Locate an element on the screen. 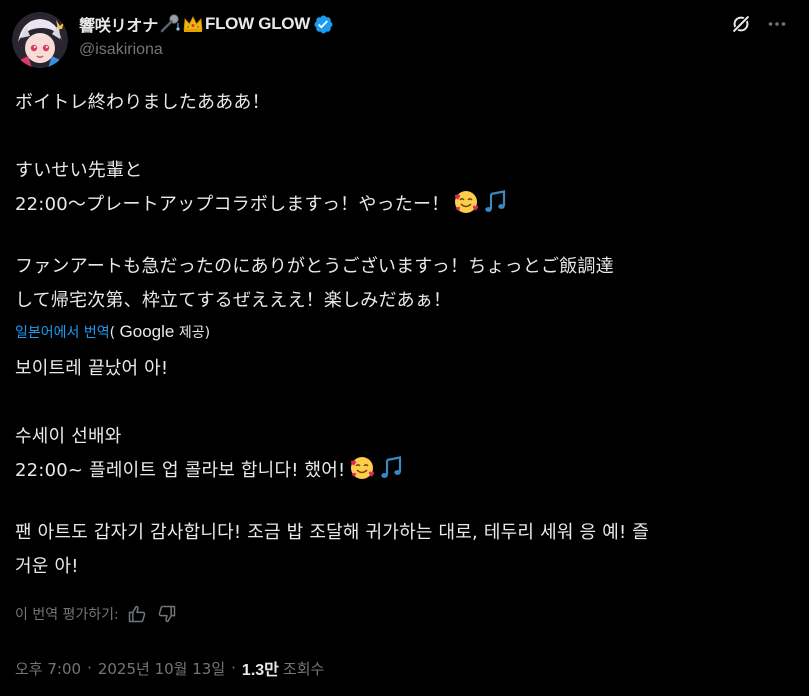 The height and width of the screenshot is (696, 809). avatar is located at coordinates (40, 40).